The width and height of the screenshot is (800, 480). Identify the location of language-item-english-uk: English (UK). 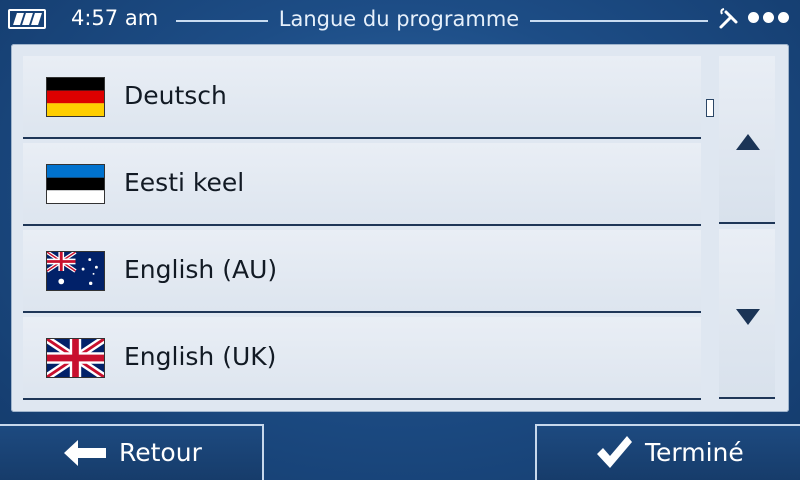
(362, 358).